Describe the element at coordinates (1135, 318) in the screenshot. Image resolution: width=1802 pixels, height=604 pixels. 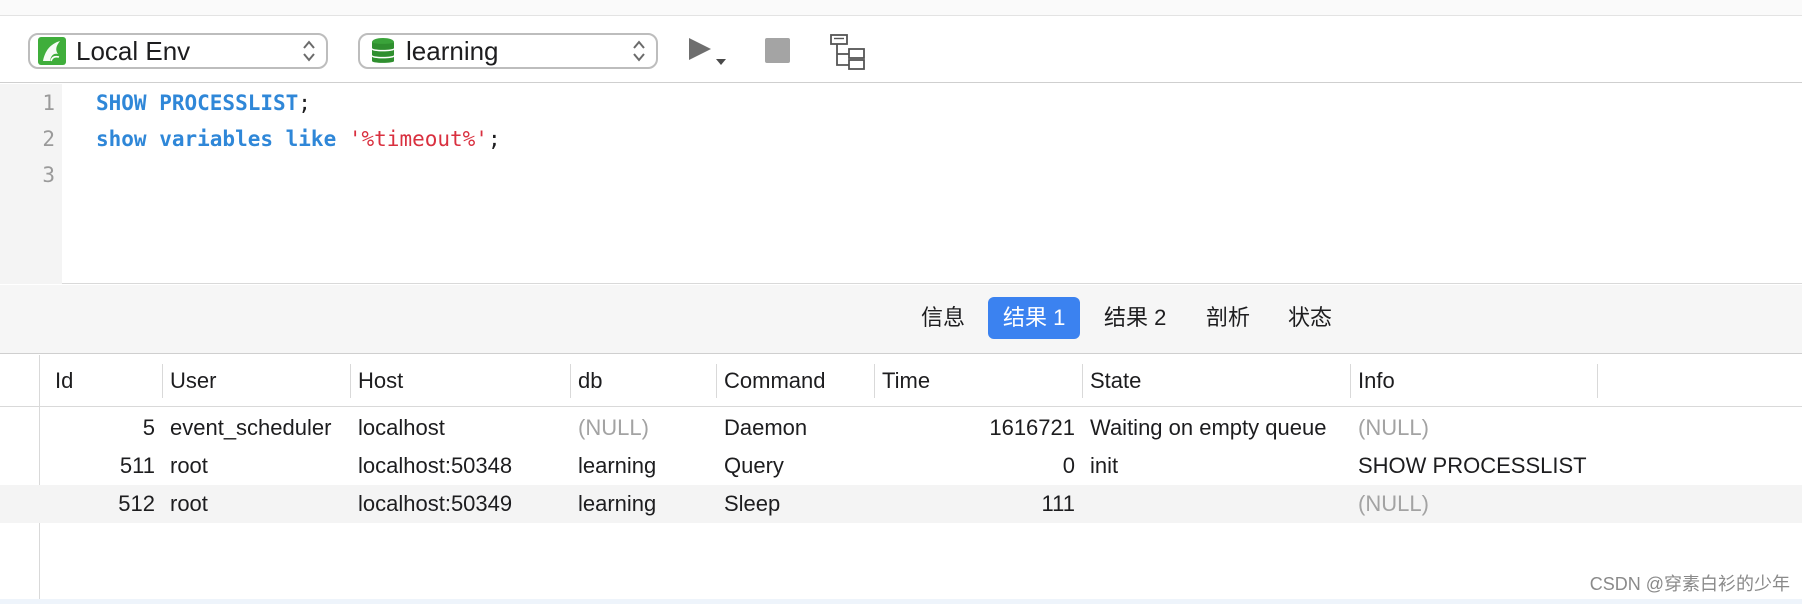
I see `tab-result-2: 结果 2` at that location.